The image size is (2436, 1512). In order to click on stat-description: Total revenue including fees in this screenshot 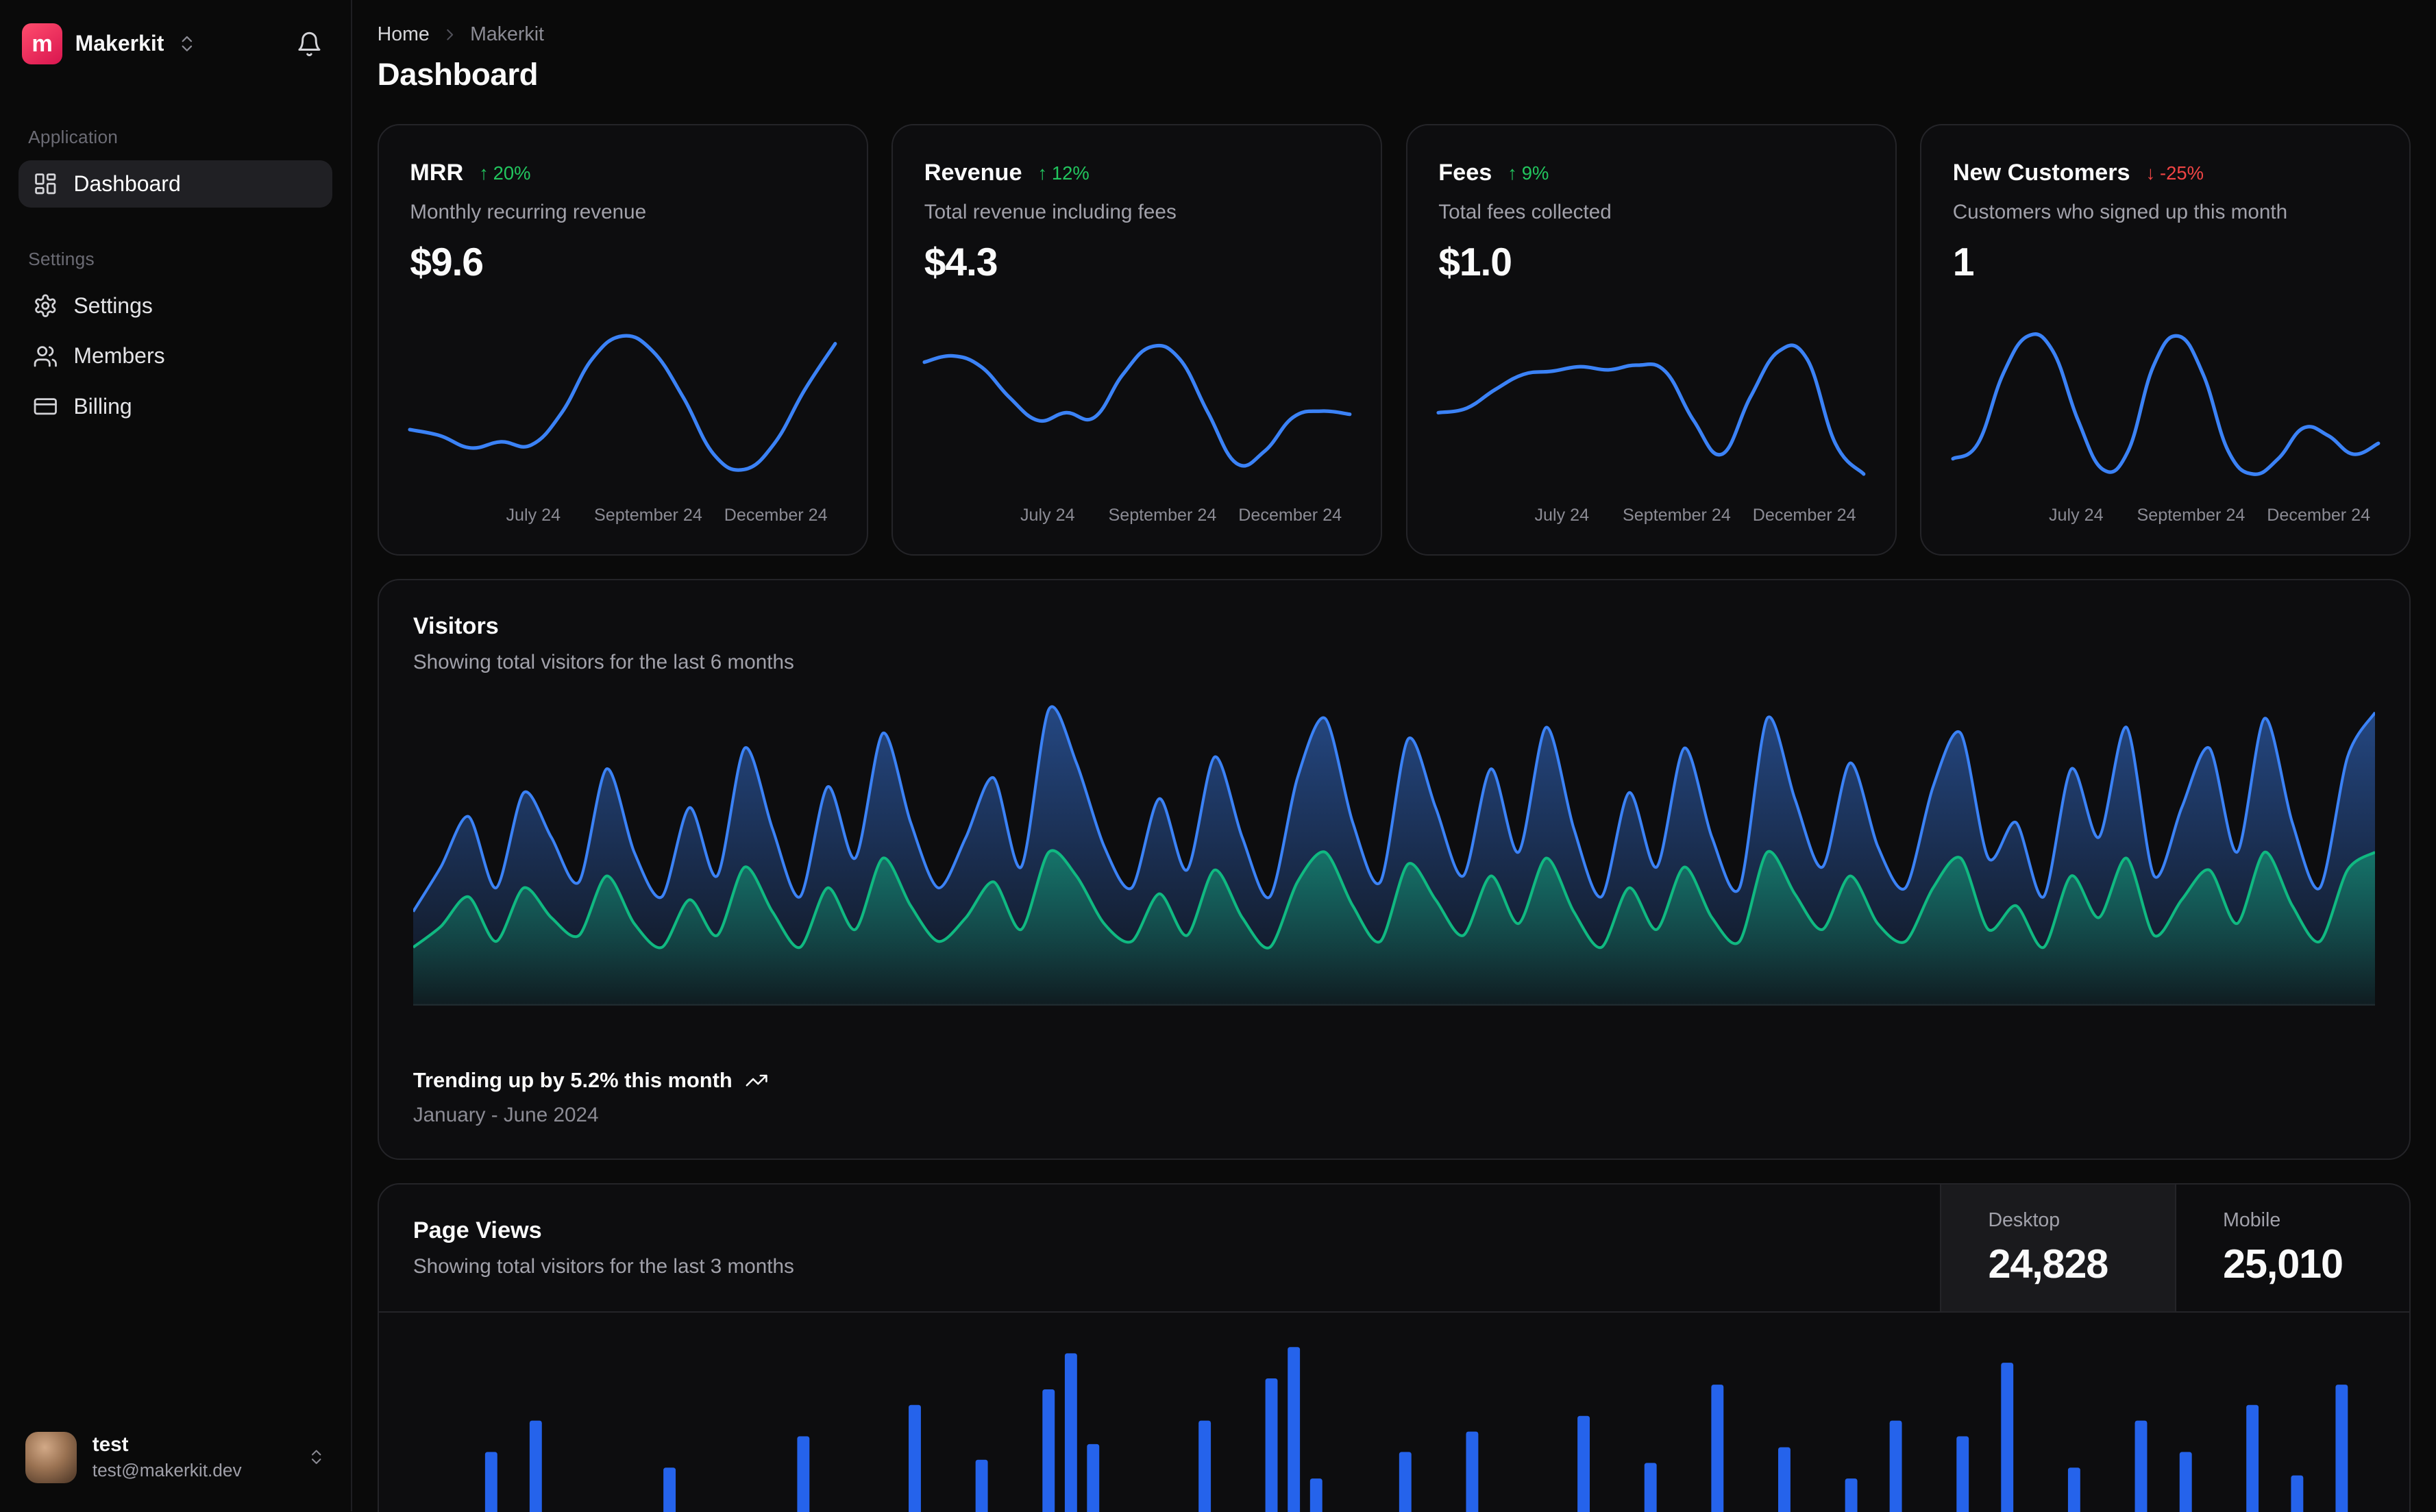, I will do `click(1137, 212)`.